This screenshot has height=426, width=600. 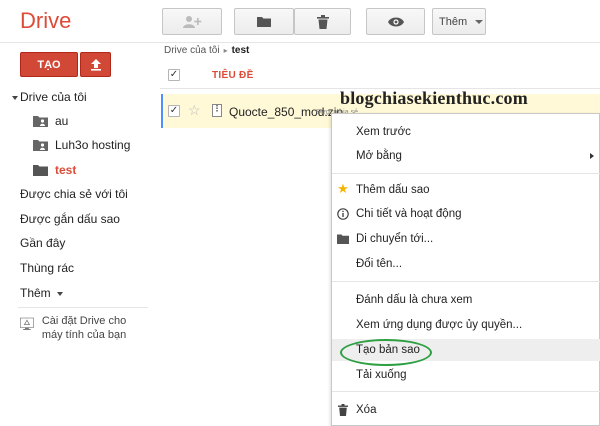 I want to click on menu-item-mark-unviewed-label: Đánh dấu là chưa xem, so click(x=414, y=300).